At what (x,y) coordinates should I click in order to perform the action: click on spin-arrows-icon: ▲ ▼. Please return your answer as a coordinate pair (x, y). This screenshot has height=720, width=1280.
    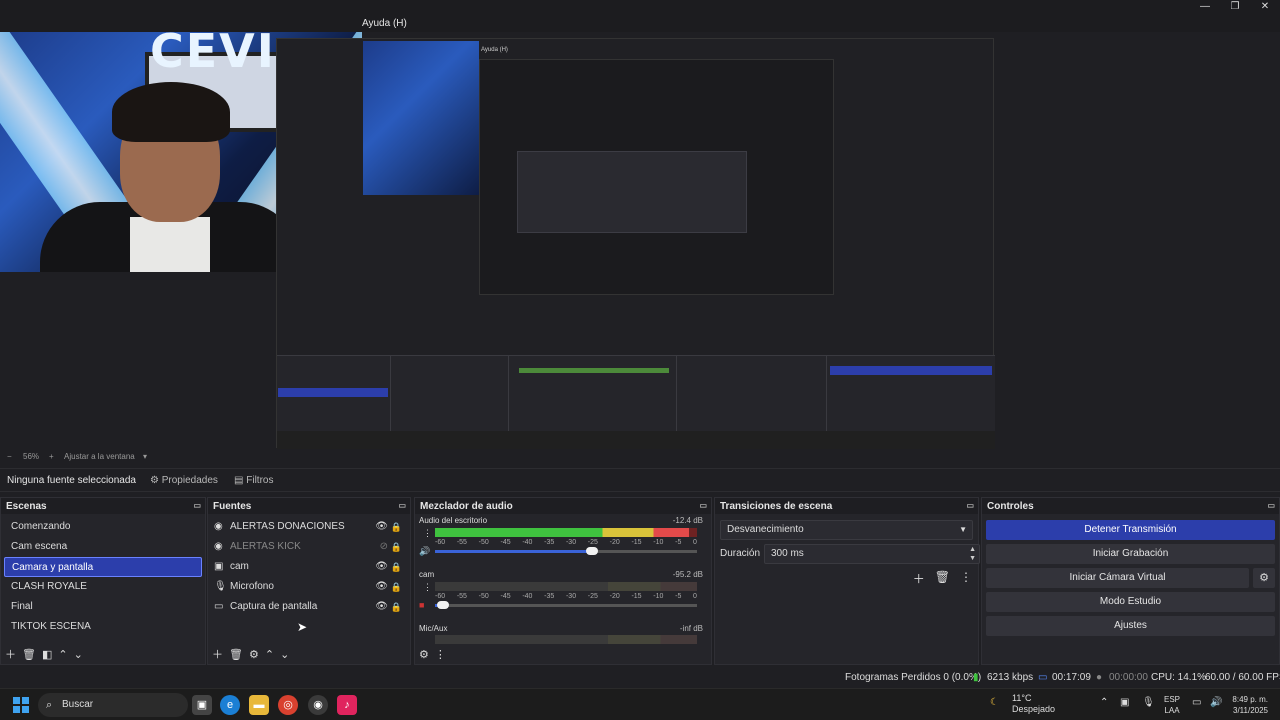
    Looking at the image, I should click on (972, 554).